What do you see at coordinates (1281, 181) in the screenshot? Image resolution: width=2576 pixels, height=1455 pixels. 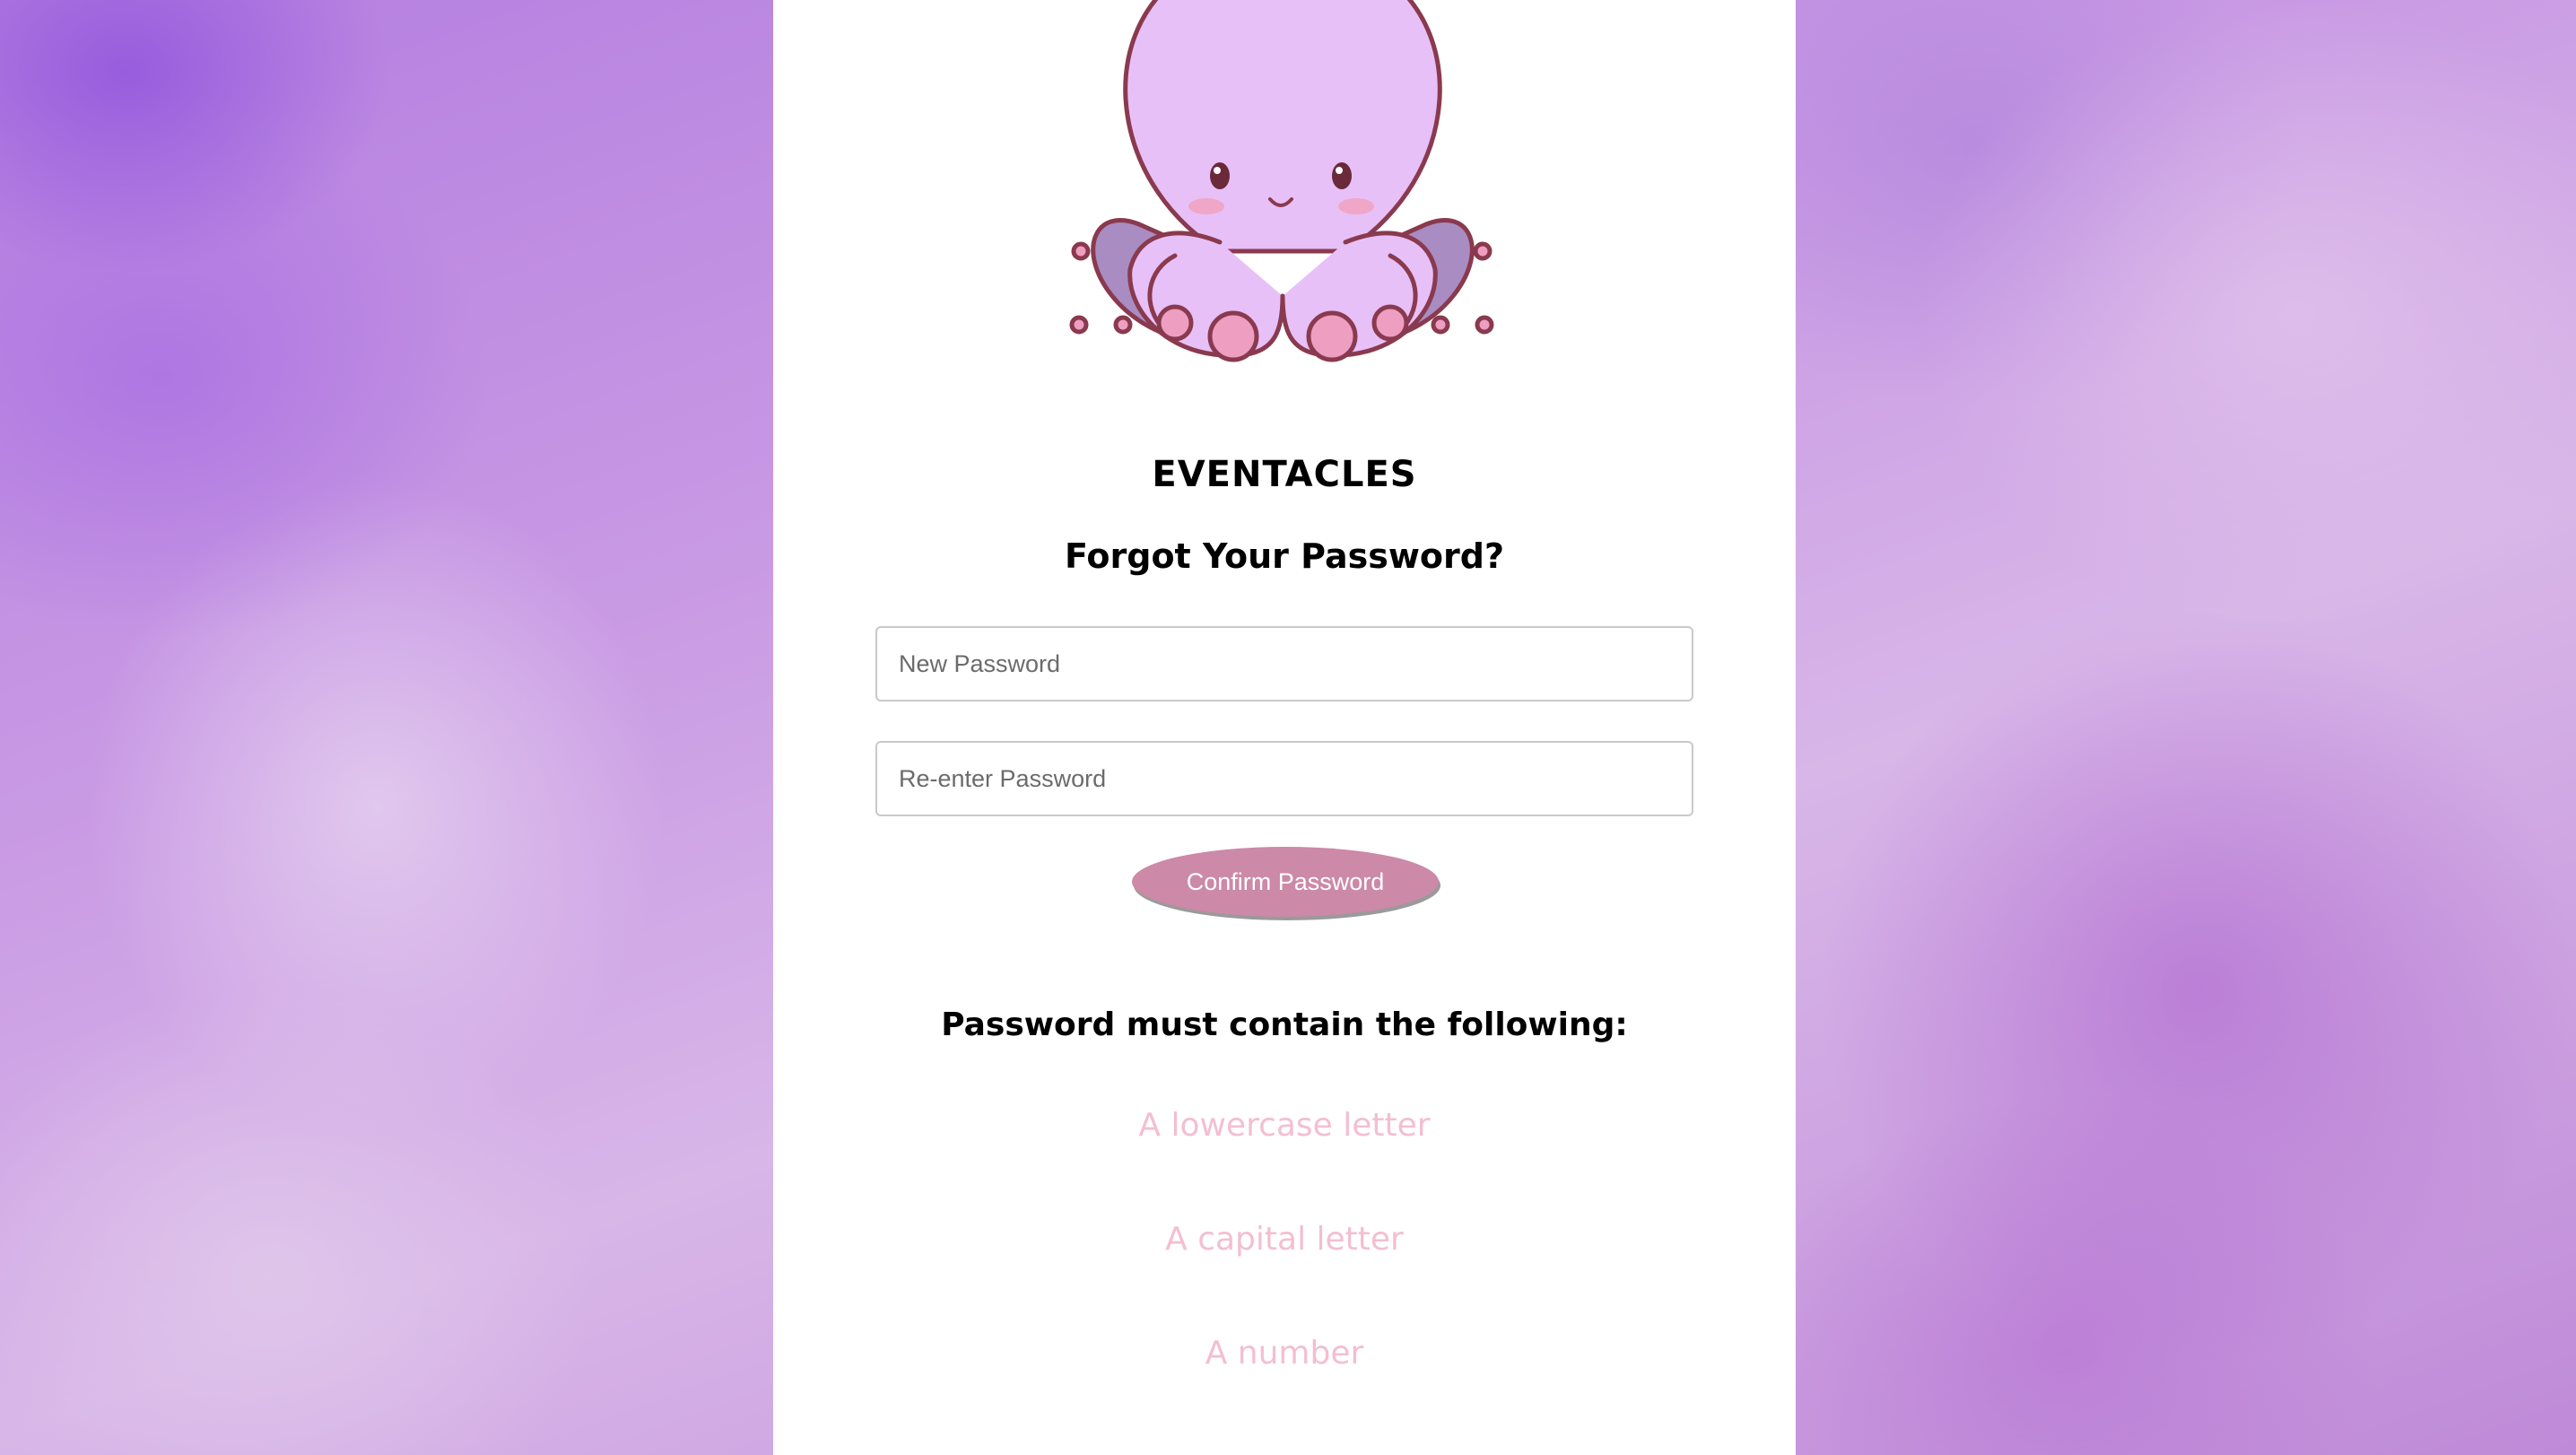 I see `octopus-mascot-icon` at bounding box center [1281, 181].